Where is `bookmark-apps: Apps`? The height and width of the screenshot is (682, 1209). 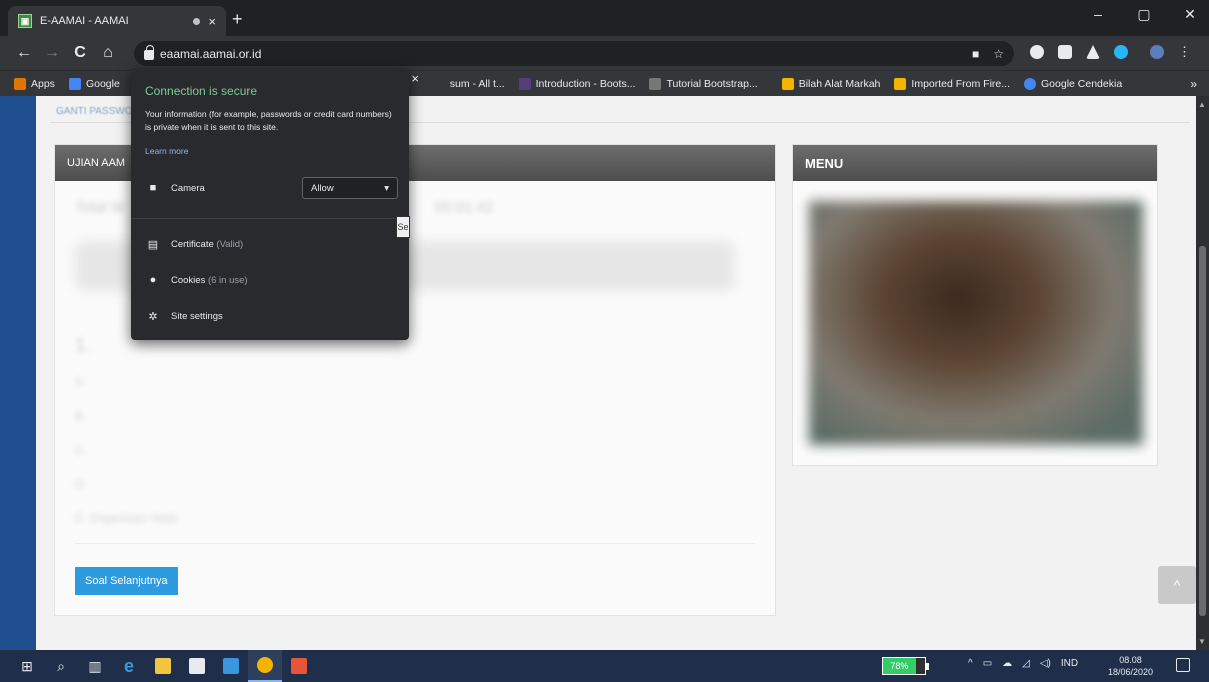
bookmark-apps: Apps is located at coordinates (34, 83).